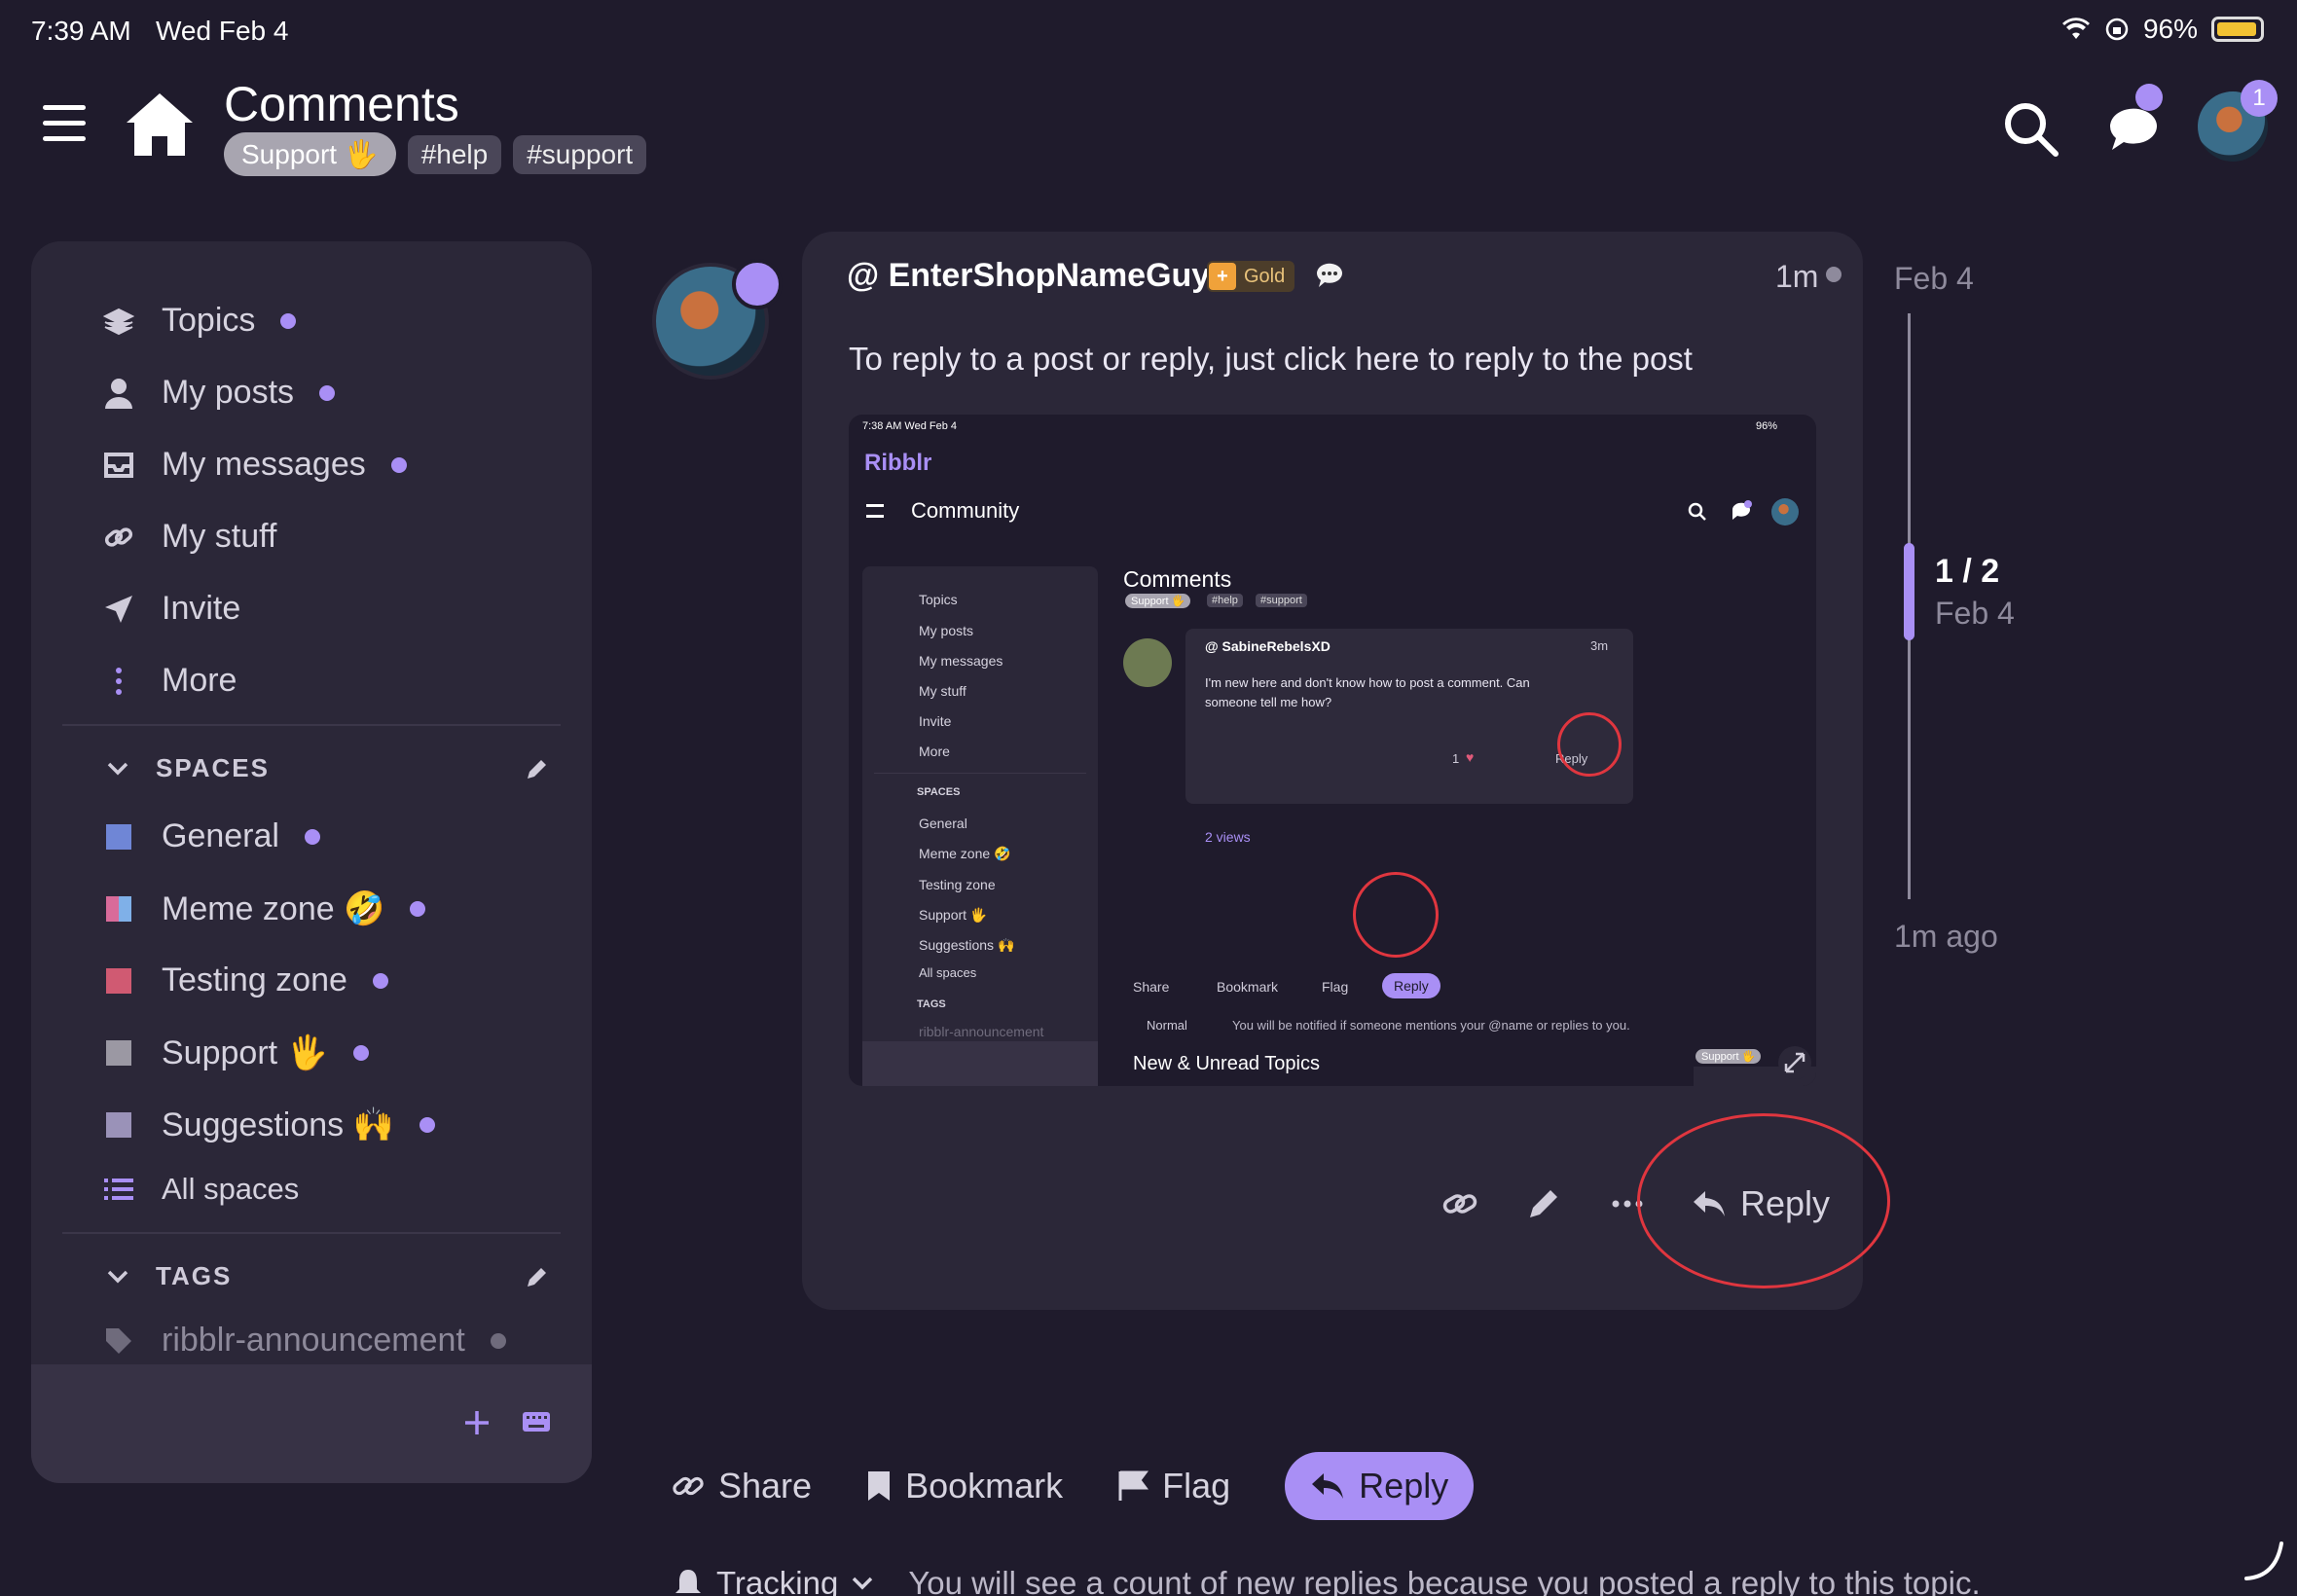 The width and height of the screenshot is (2297, 1596). What do you see at coordinates (1336, 987) in the screenshot?
I see `embedded-flag: Flag` at bounding box center [1336, 987].